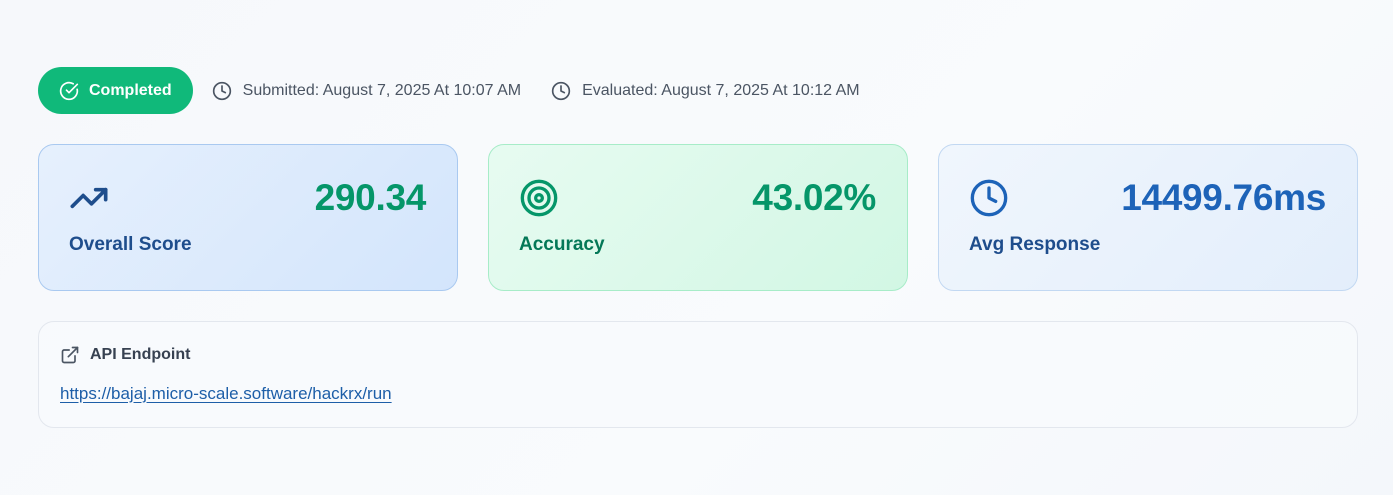 This screenshot has height=495, width=1393. Describe the element at coordinates (382, 90) in the screenshot. I see `submitted-text: Submitted: August 7, 2025 At 10:07 AM` at that location.